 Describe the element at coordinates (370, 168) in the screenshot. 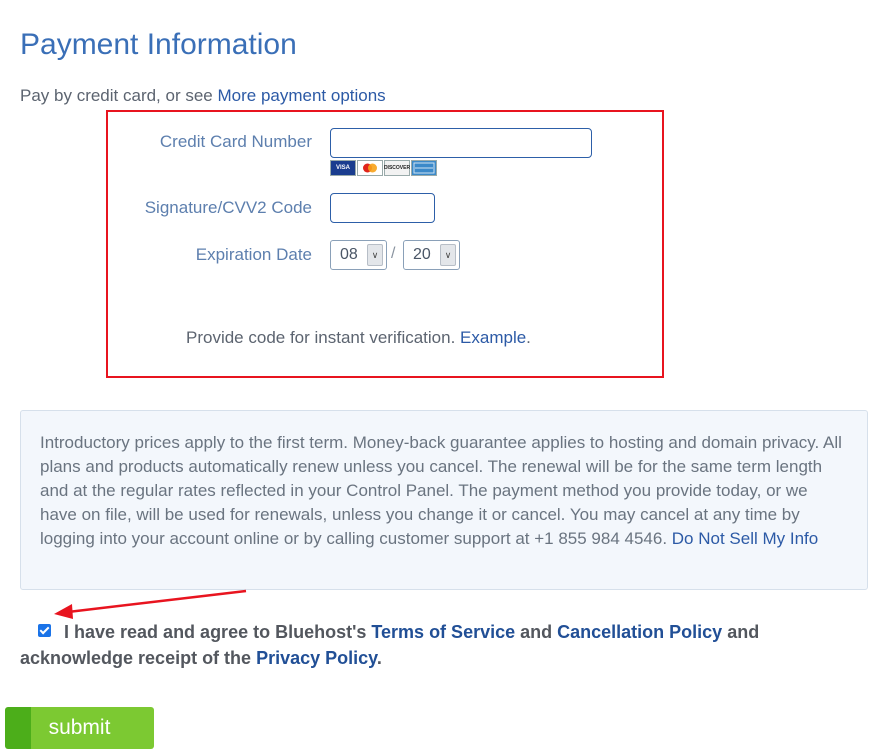

I see `mastercard-icon` at that location.